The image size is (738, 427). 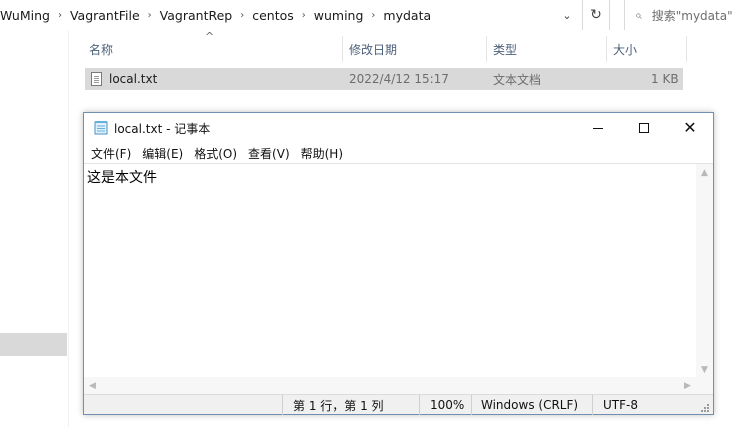 I want to click on nav-pane-selected-item, so click(x=33, y=344).